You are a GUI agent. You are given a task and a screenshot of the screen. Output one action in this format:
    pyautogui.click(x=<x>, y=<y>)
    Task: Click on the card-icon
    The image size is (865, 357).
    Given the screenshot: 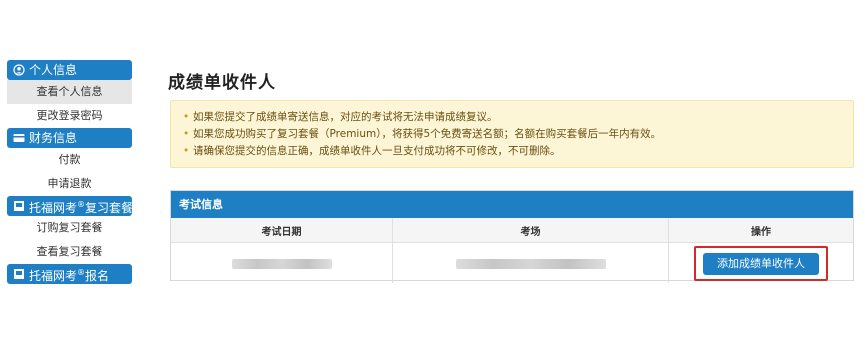 What is the action you would take?
    pyautogui.click(x=19, y=138)
    